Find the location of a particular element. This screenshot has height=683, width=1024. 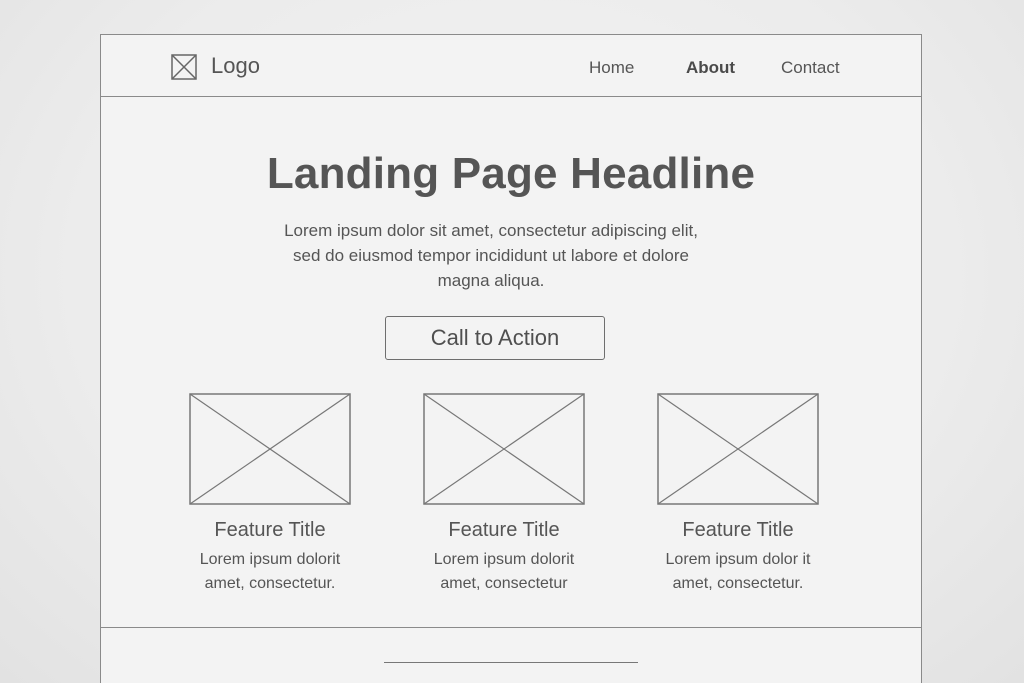

feature-description: Lorem ipsum dolorit amet, consectetur is located at coordinates (504, 572).